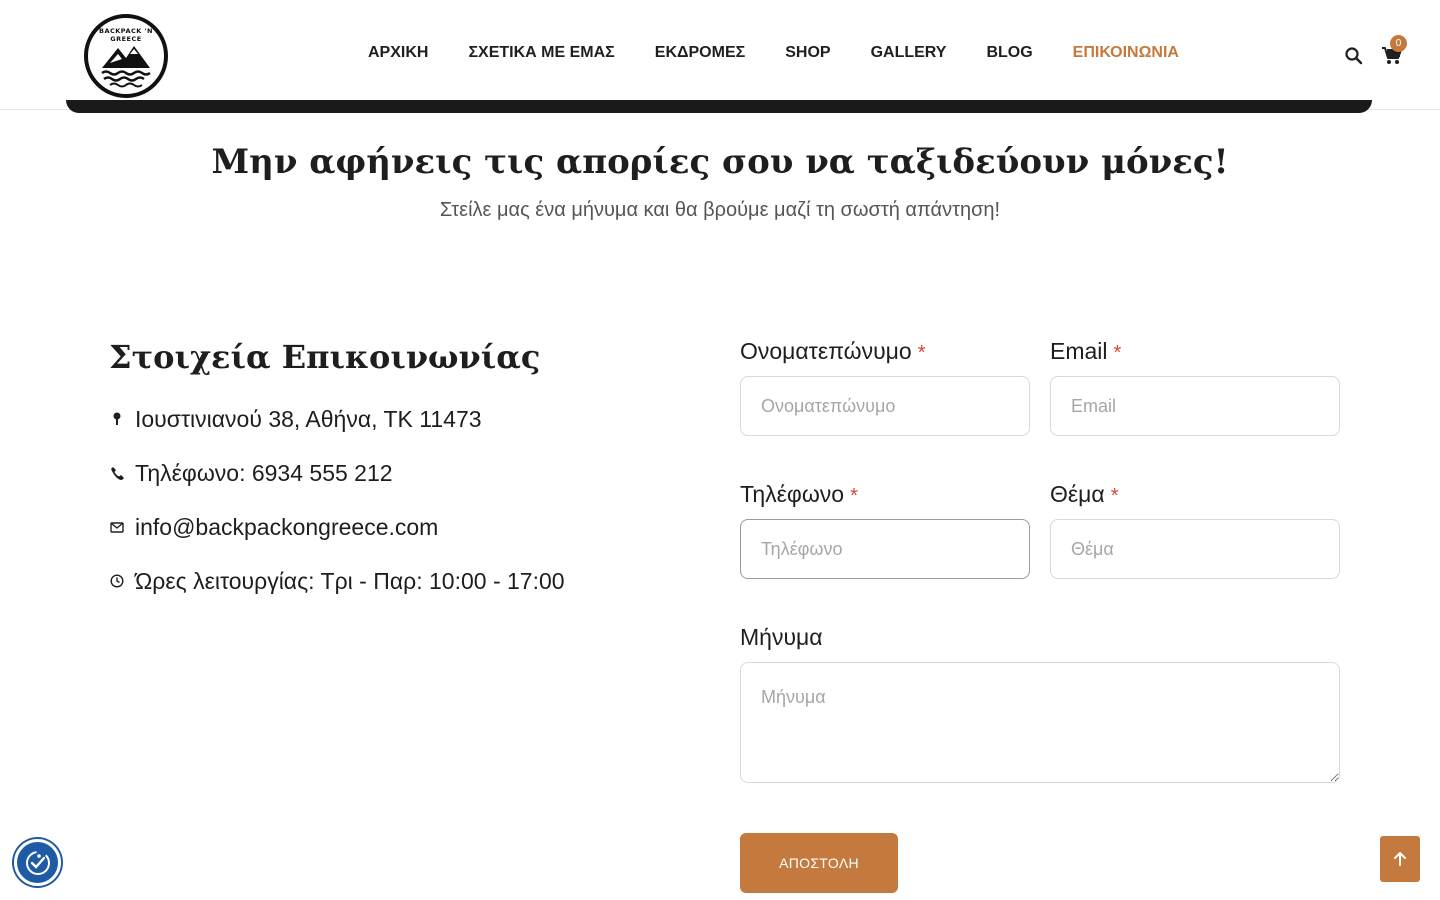  What do you see at coordinates (1195, 549) in the screenshot?
I see `subject-field` at bounding box center [1195, 549].